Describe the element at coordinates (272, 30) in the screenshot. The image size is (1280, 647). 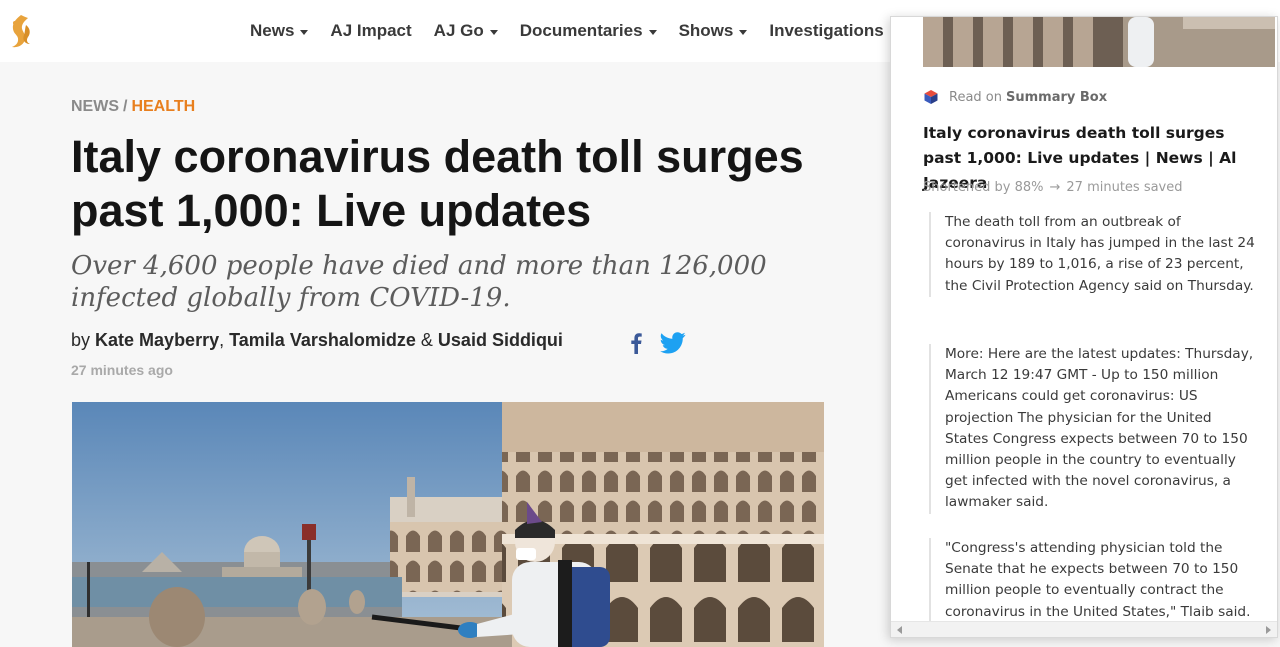
I see `nav-item-label: News` at that location.